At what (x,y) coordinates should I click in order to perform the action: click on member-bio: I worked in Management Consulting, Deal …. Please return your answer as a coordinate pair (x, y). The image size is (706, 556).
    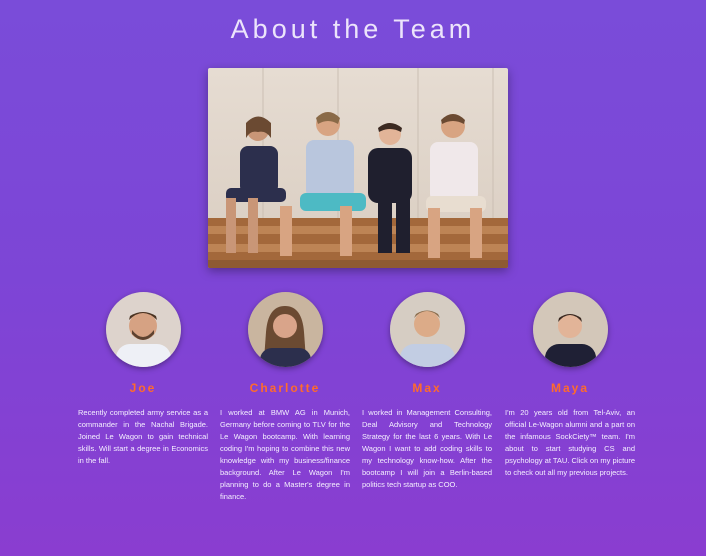
    Looking at the image, I should click on (427, 448).